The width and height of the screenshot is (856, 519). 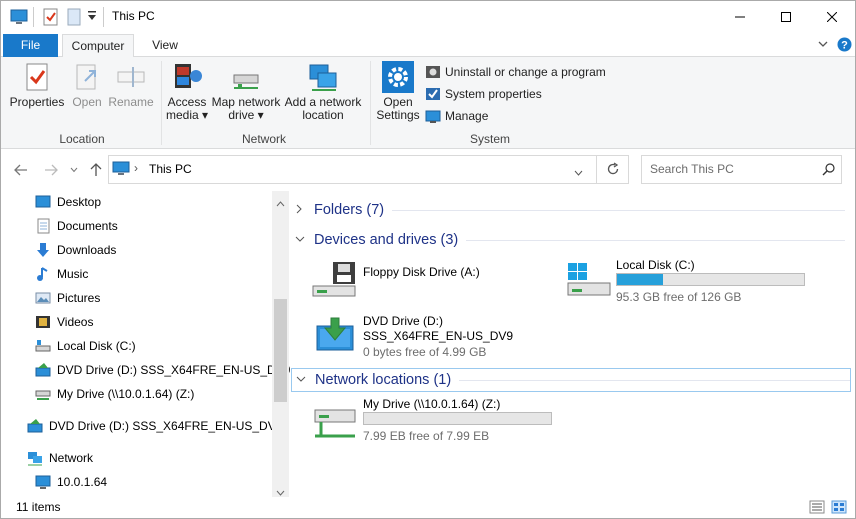 What do you see at coordinates (43, 298) in the screenshot?
I see `pictures-icon` at bounding box center [43, 298].